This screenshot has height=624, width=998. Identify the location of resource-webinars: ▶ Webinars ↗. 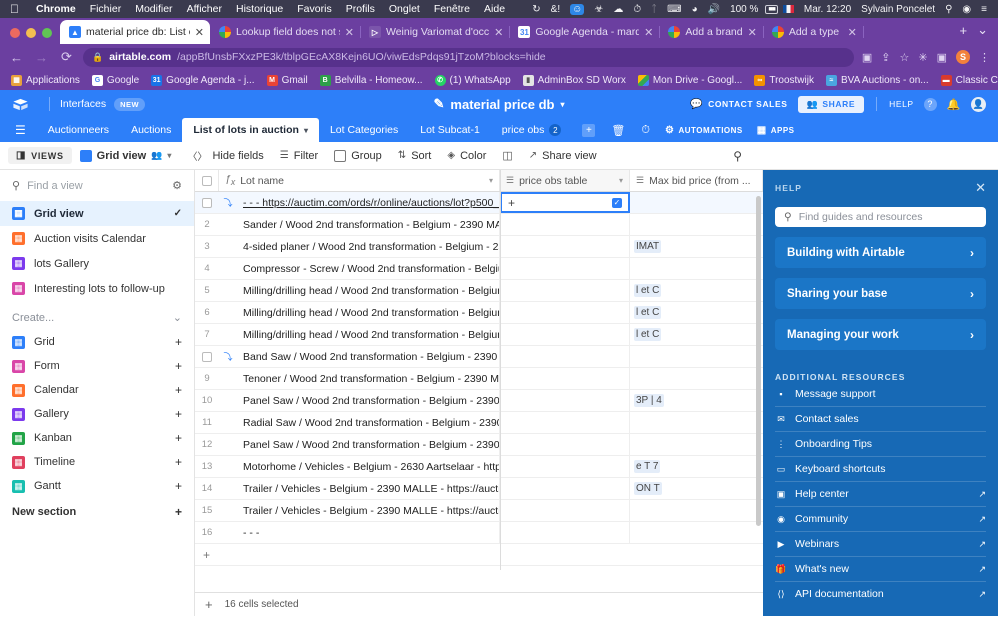
(880, 544).